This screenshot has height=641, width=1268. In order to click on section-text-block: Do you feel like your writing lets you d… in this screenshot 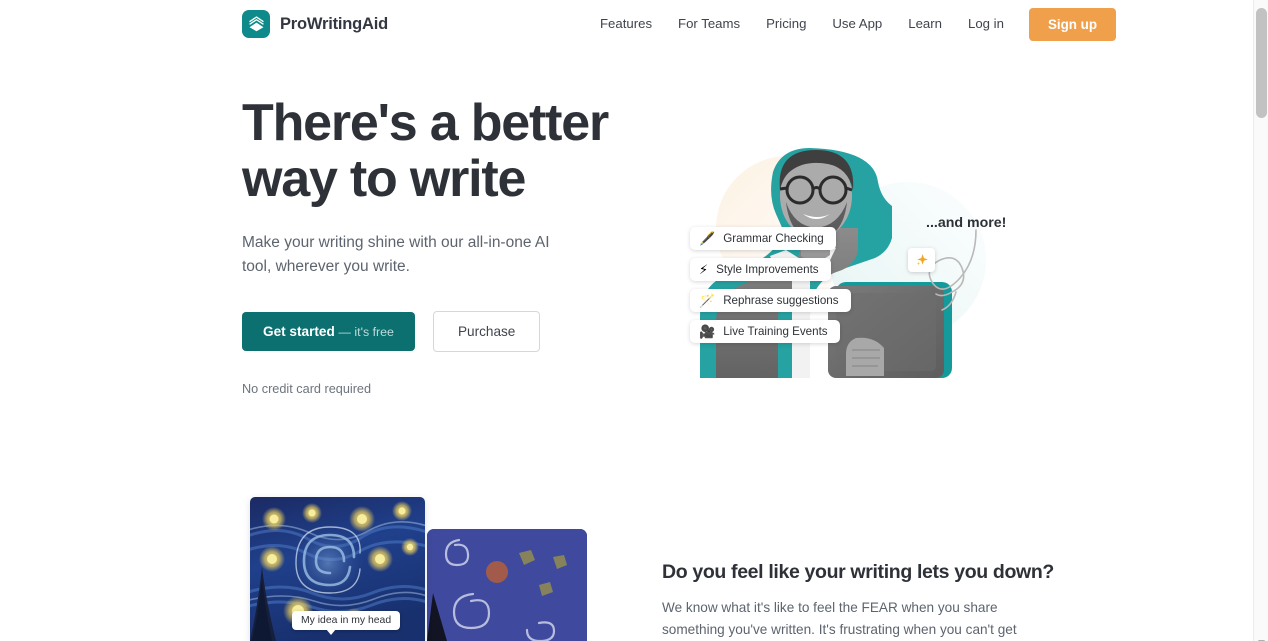, I will do `click(858, 601)`.